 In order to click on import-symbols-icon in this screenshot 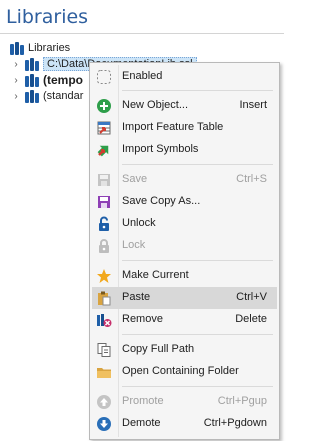, I will do `click(104, 150)`.